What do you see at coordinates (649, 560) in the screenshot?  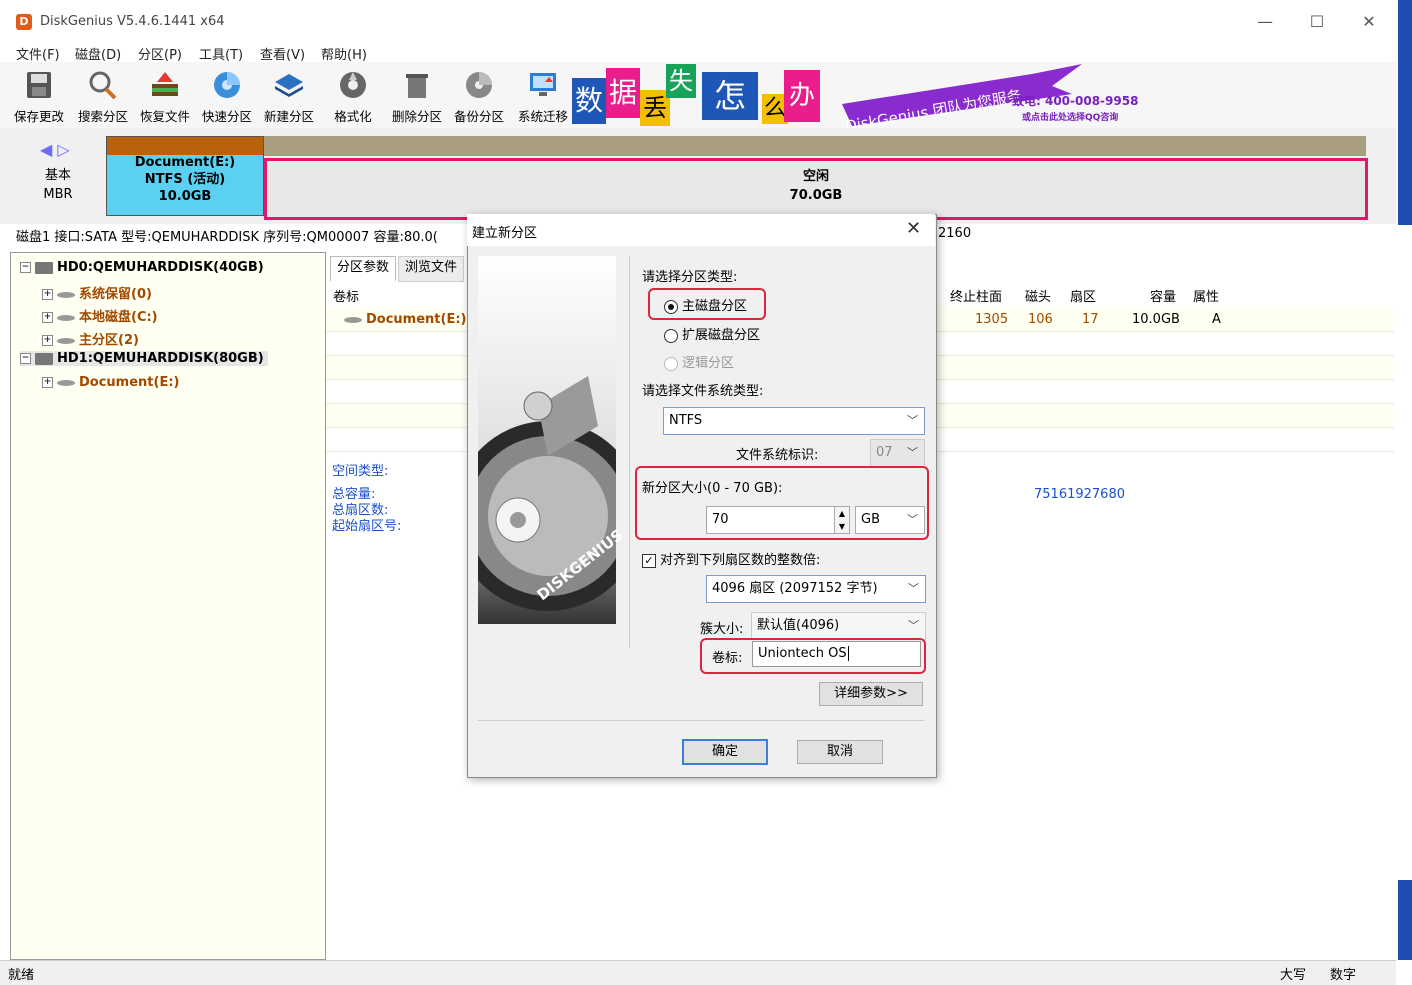 I see `checkbox-checked-icon: ✓` at bounding box center [649, 560].